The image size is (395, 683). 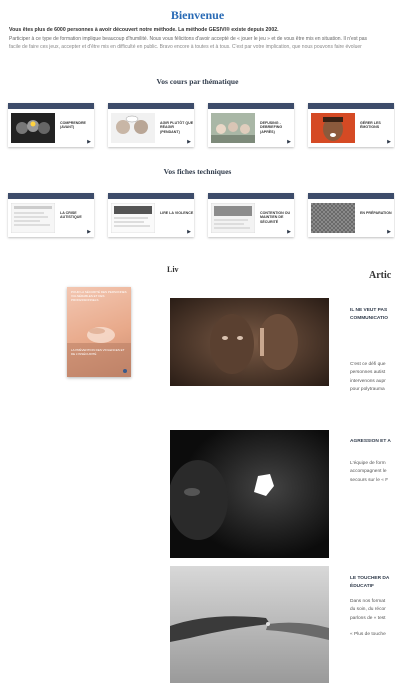 I want to click on card-label: Lire la violence, so click(x=177, y=213).